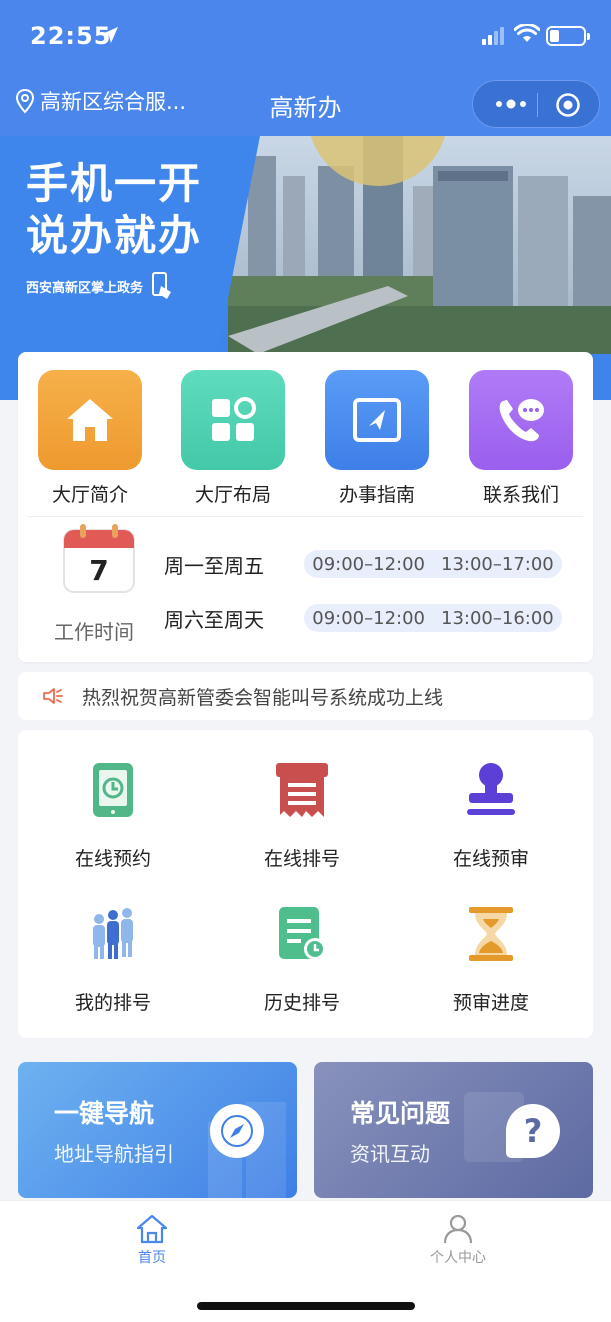 This screenshot has width=611, height=1322. Describe the element at coordinates (104, 1113) in the screenshot. I see `navigation-title: 一键导航` at that location.